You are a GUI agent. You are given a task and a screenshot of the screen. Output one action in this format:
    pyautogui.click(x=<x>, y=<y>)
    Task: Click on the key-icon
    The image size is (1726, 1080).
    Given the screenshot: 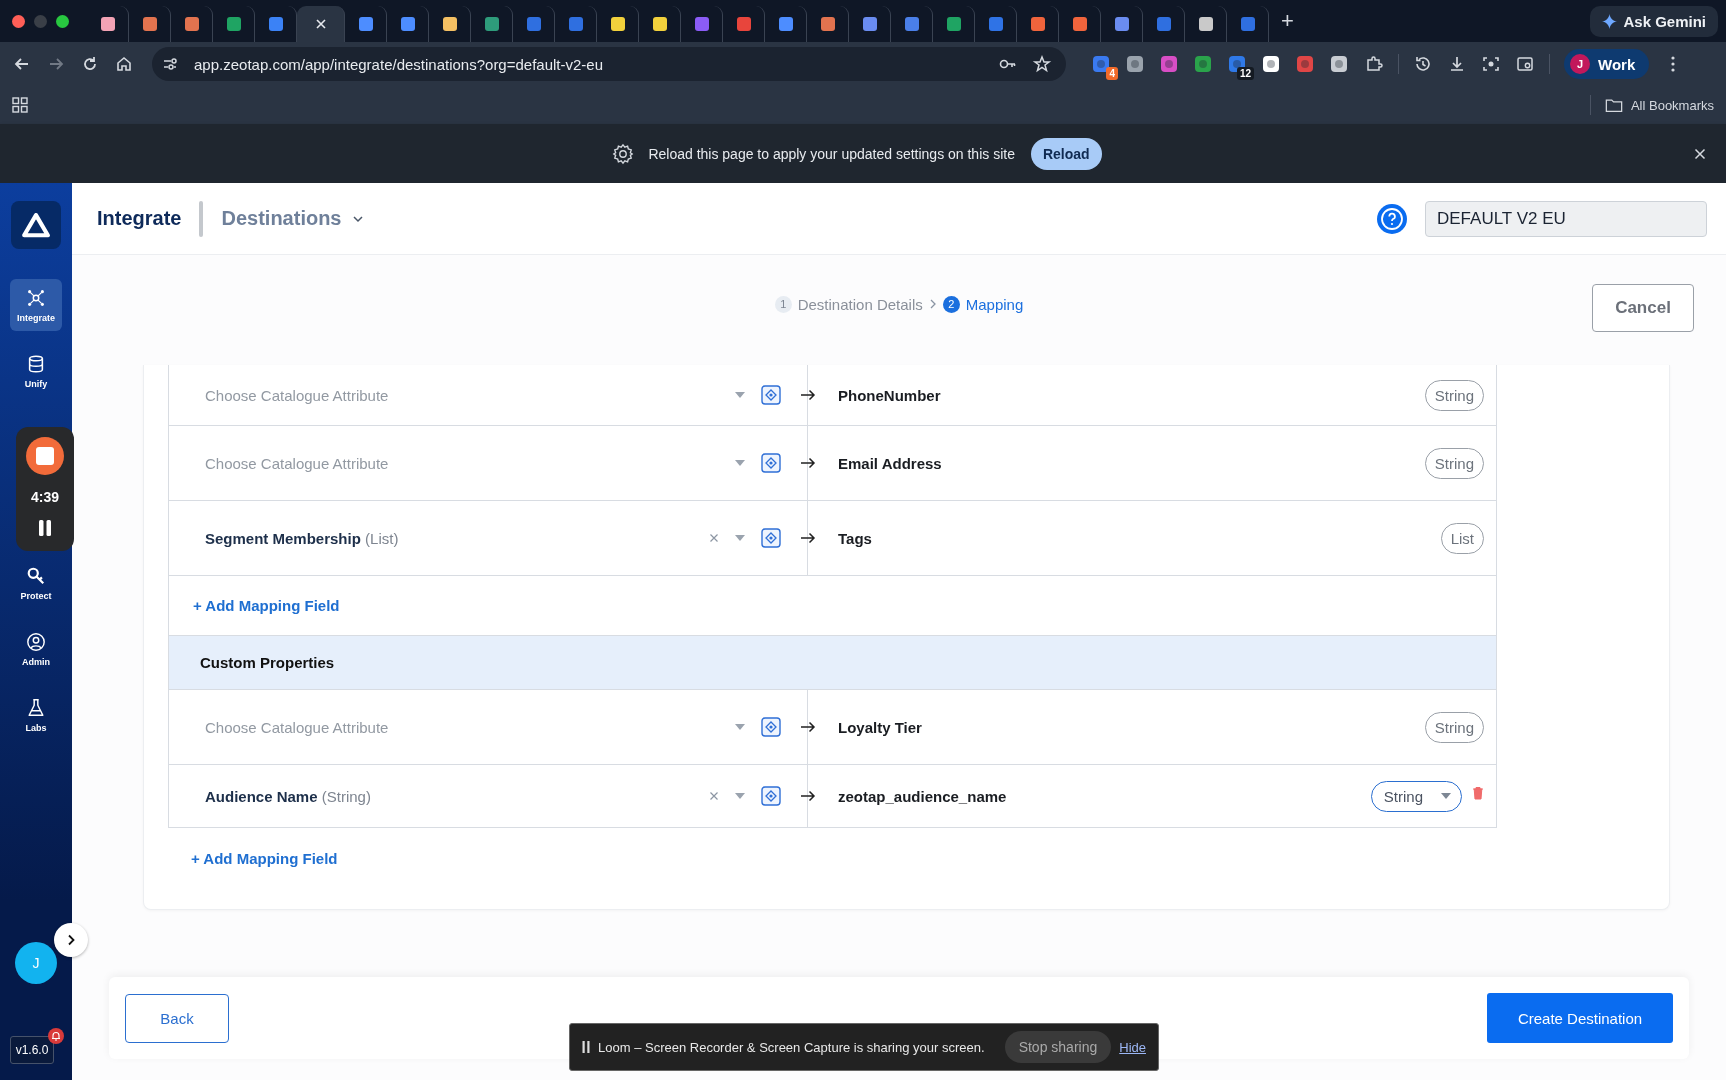 What is the action you would take?
    pyautogui.click(x=36, y=575)
    